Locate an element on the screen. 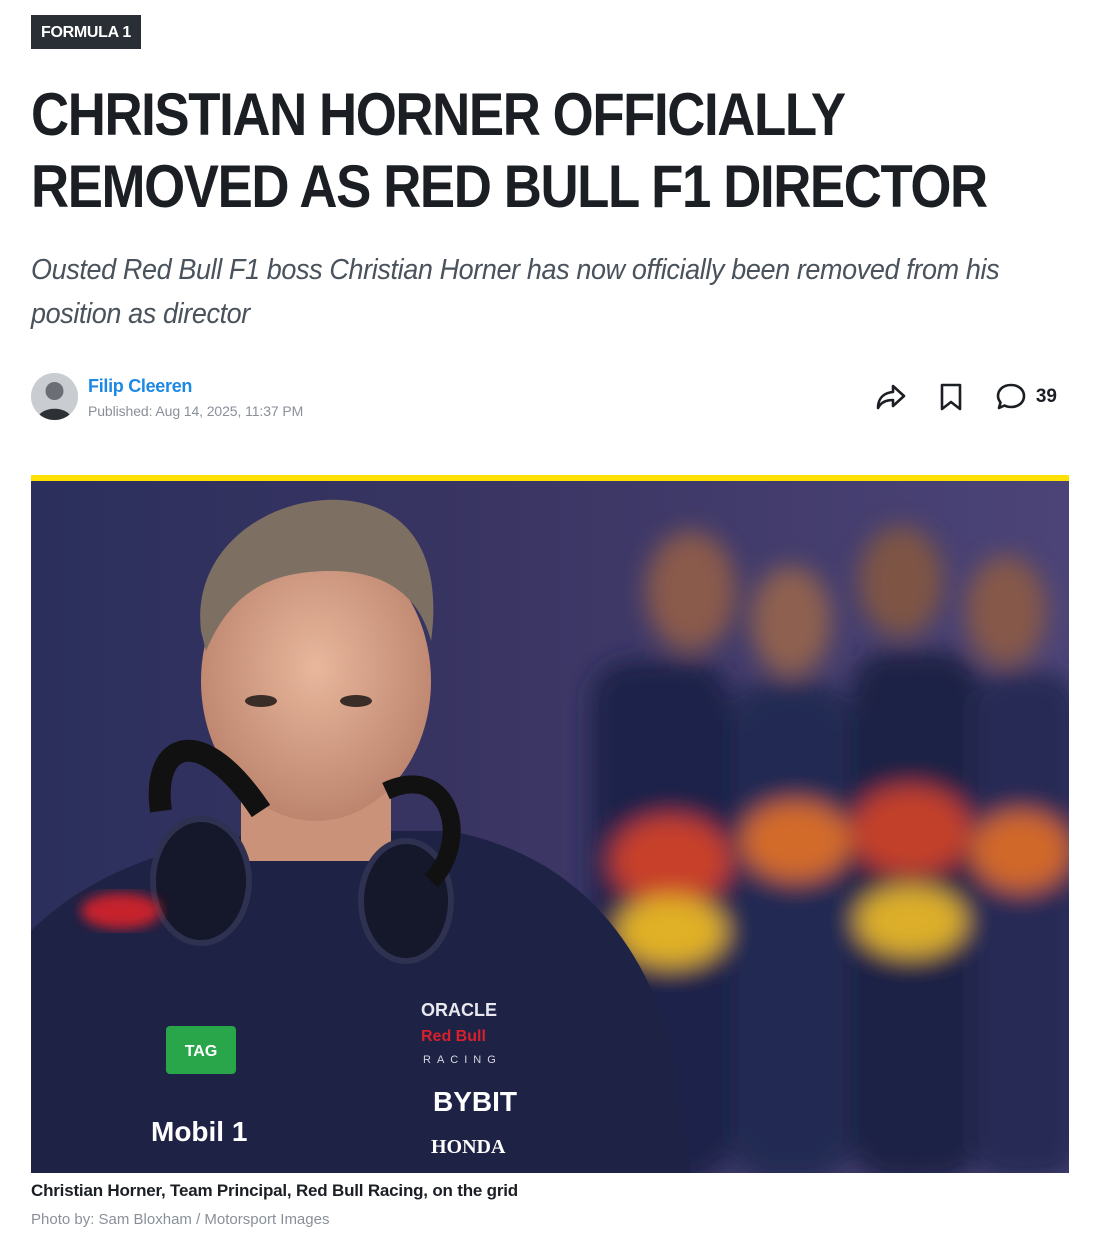 This screenshot has height=1239, width=1098. comment-icon is located at coordinates (1011, 396).